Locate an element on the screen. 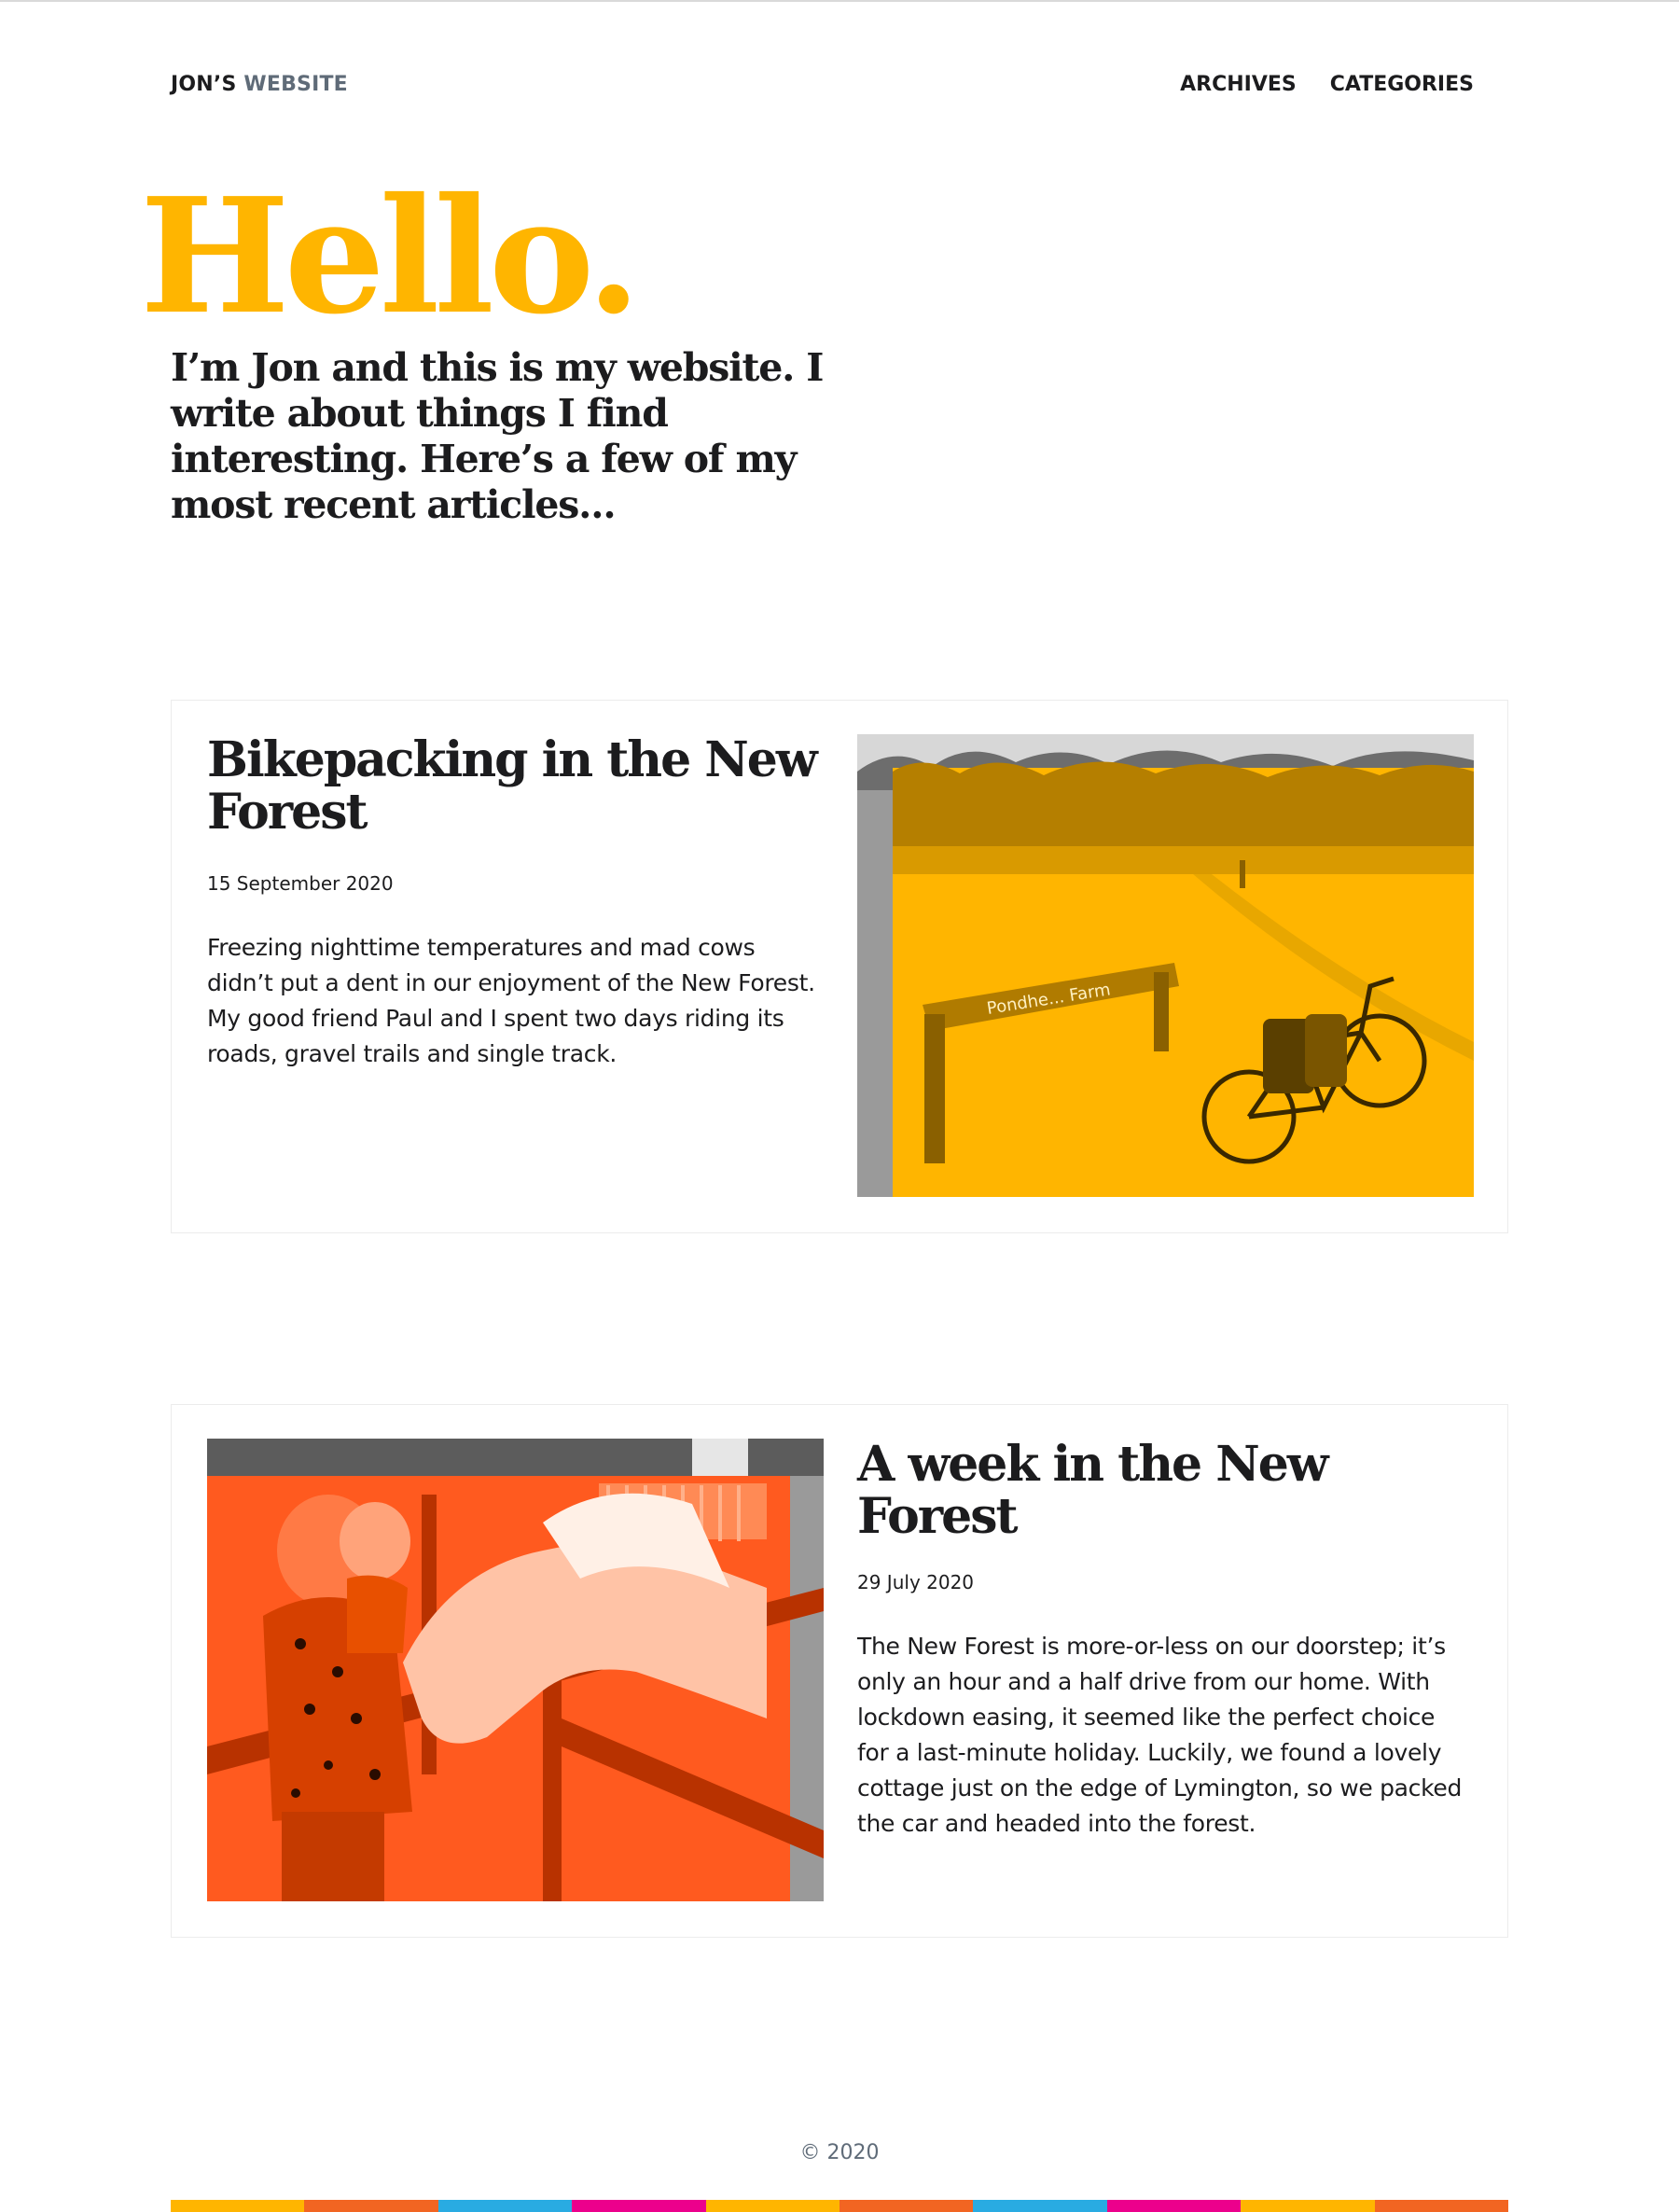  main-nav: ARCHIVES CATEGORIES is located at coordinates (1327, 85).